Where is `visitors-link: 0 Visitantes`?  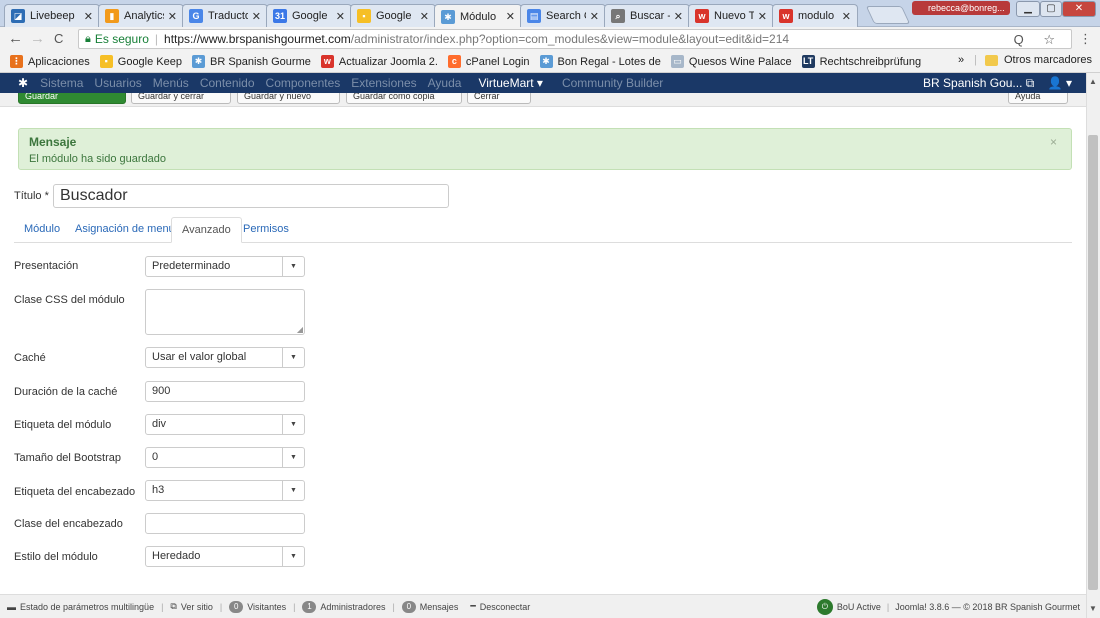 visitors-link: 0 Visitantes is located at coordinates (257, 606).